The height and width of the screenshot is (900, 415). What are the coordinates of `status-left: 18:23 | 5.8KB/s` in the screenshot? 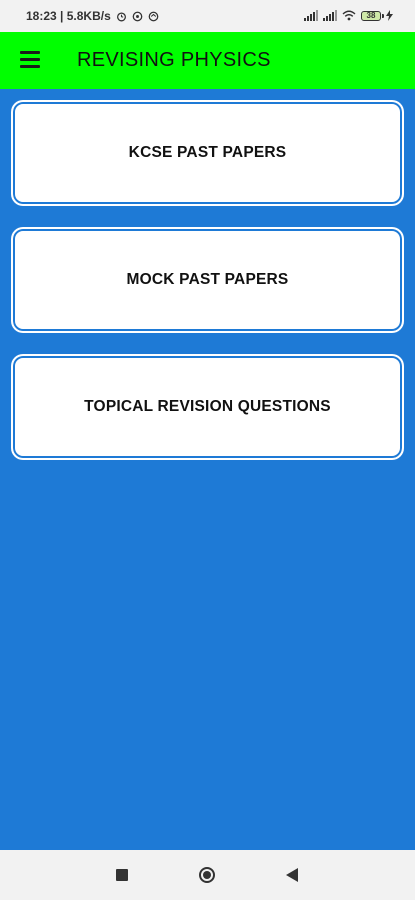 It's located at (92, 16).